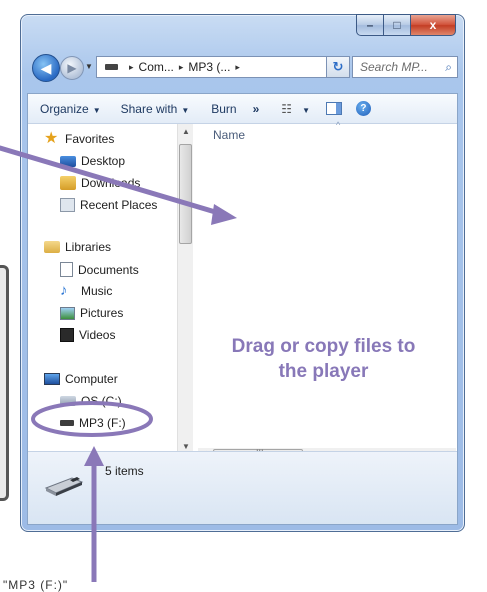 This screenshot has width=487, height=592. I want to click on search-box: ⌕, so click(405, 67).